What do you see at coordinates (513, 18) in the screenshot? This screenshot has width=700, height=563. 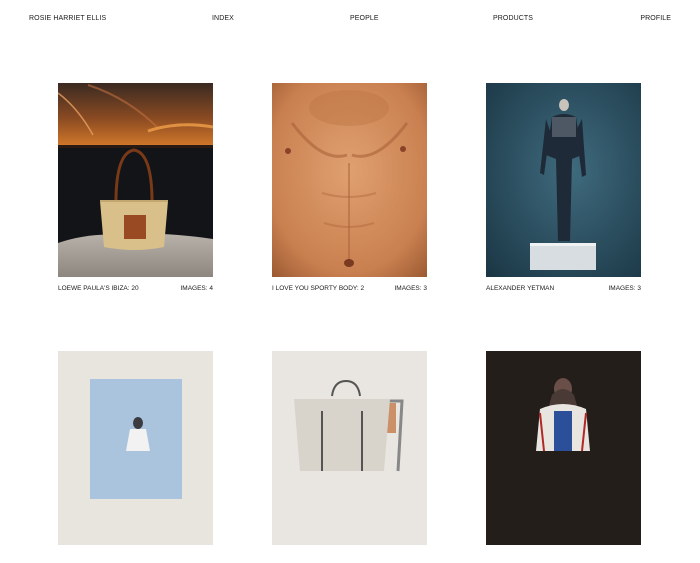 I see `nav-products-link: PRODUCTS` at bounding box center [513, 18].